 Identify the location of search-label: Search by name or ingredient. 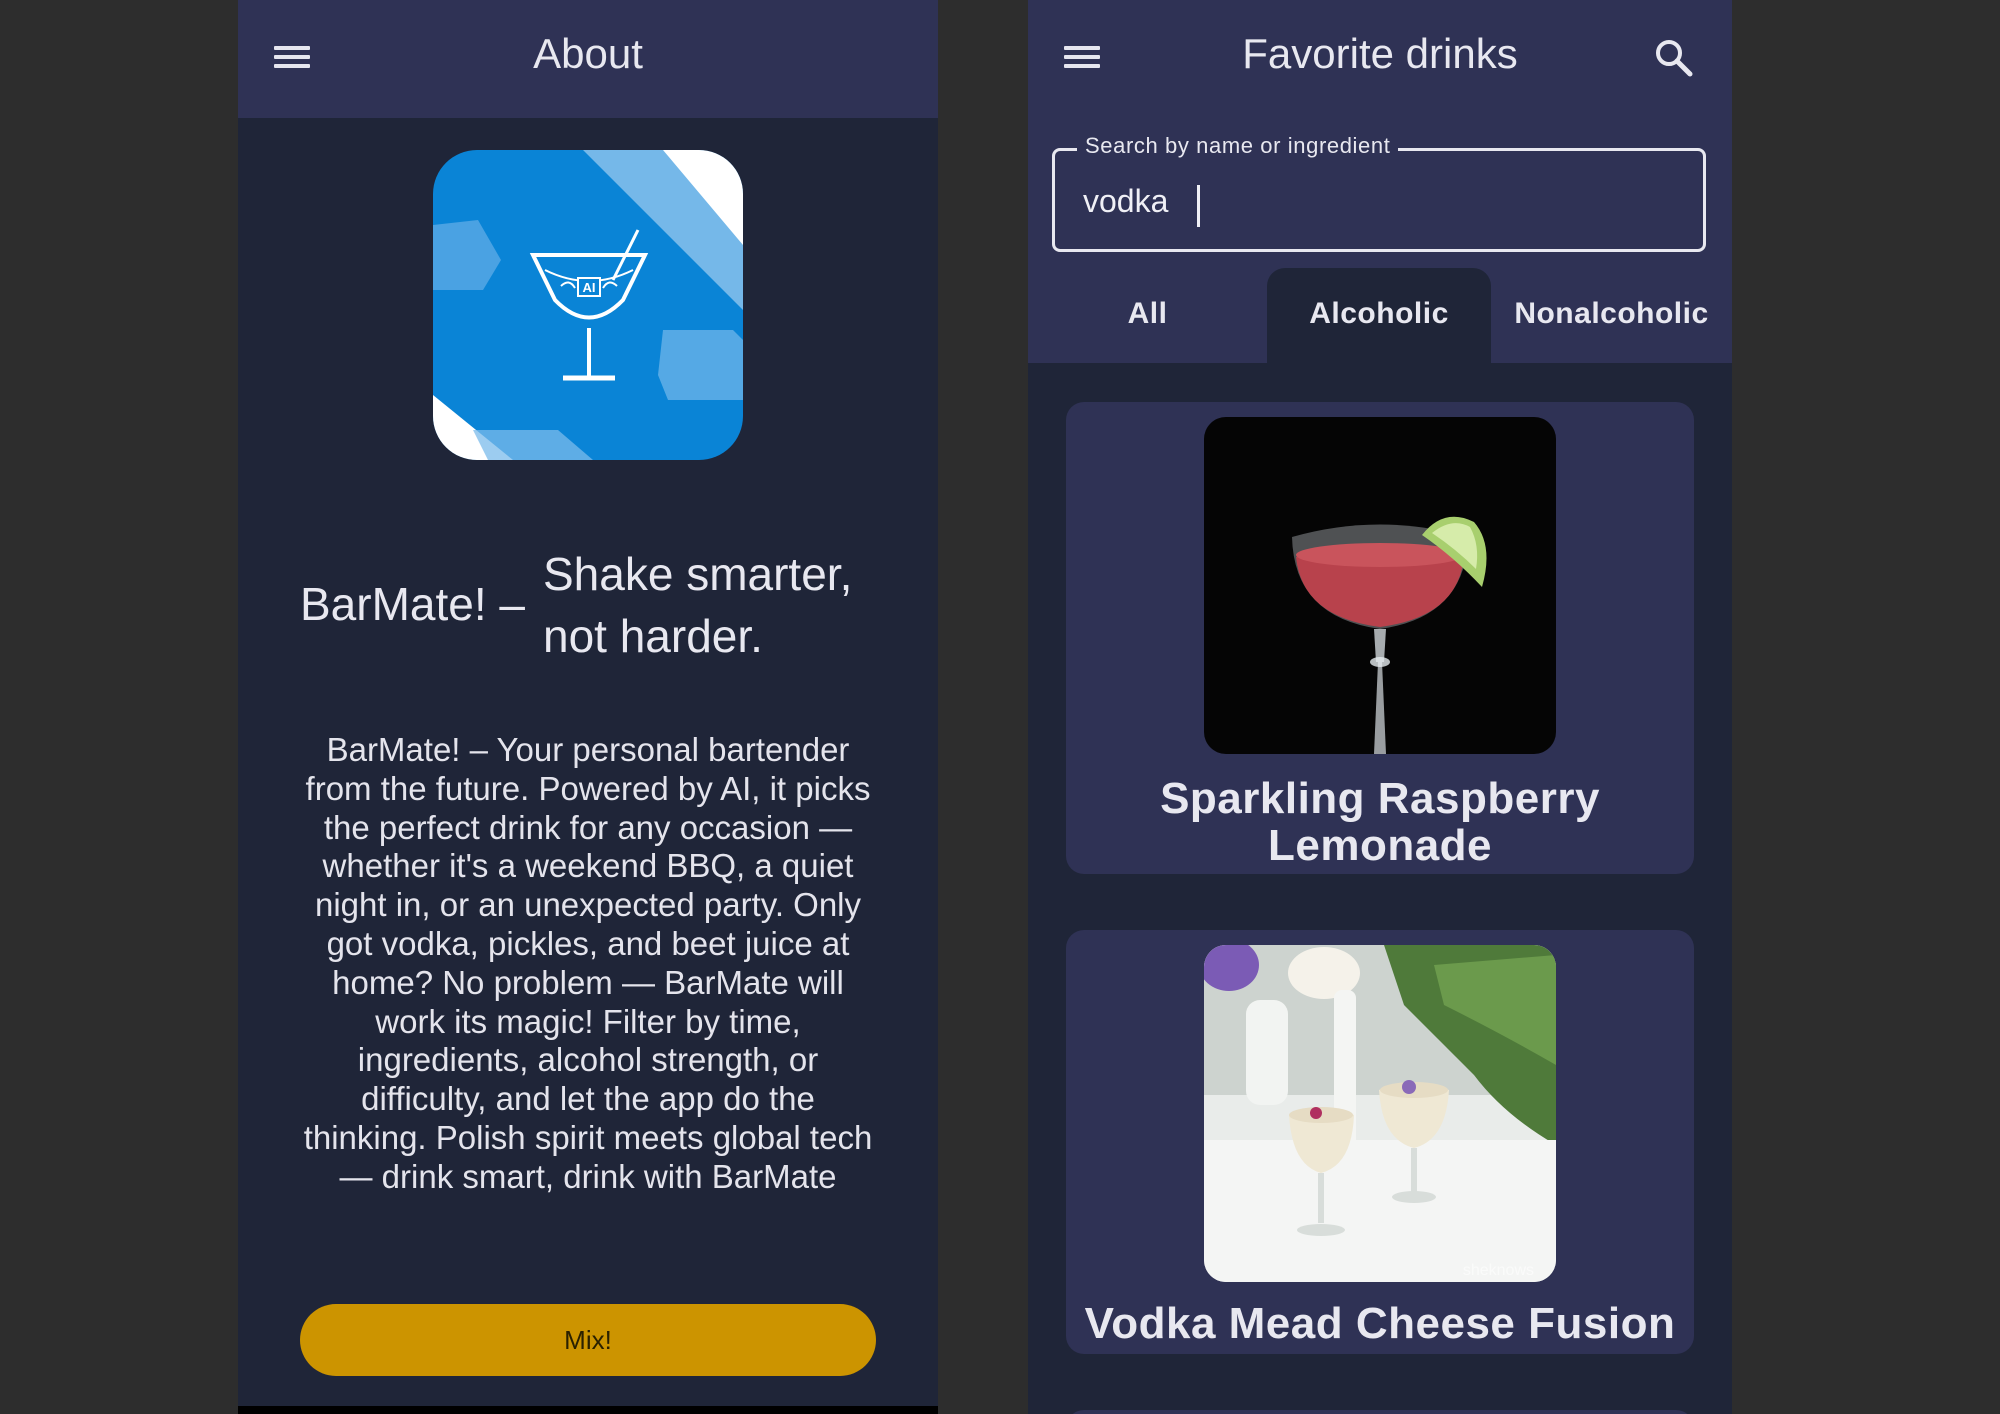
(1238, 146).